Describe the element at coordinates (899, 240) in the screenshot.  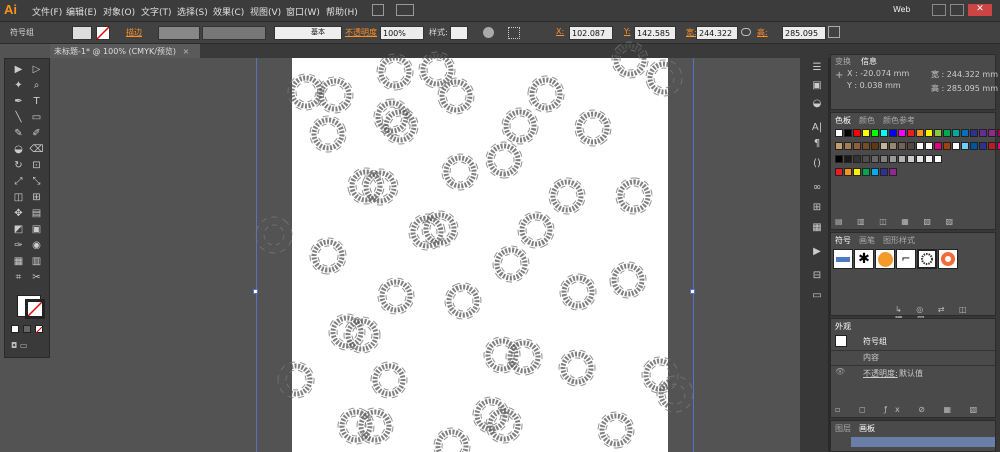
I see `tab-graphic-styles: 图形样式` at that location.